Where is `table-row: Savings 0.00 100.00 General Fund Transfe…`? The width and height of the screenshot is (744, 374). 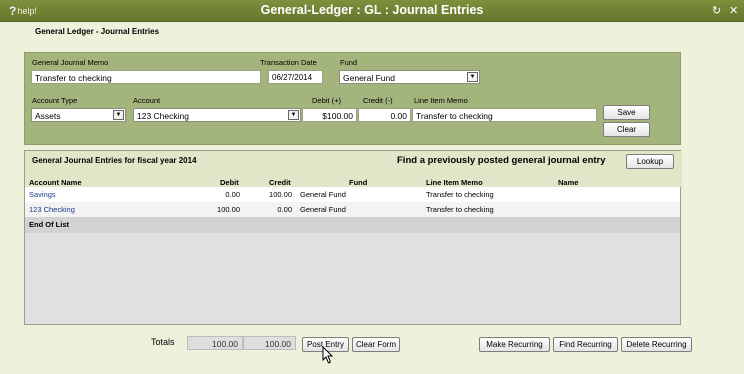 table-row: Savings 0.00 100.00 General Fund Transfe… is located at coordinates (352, 194).